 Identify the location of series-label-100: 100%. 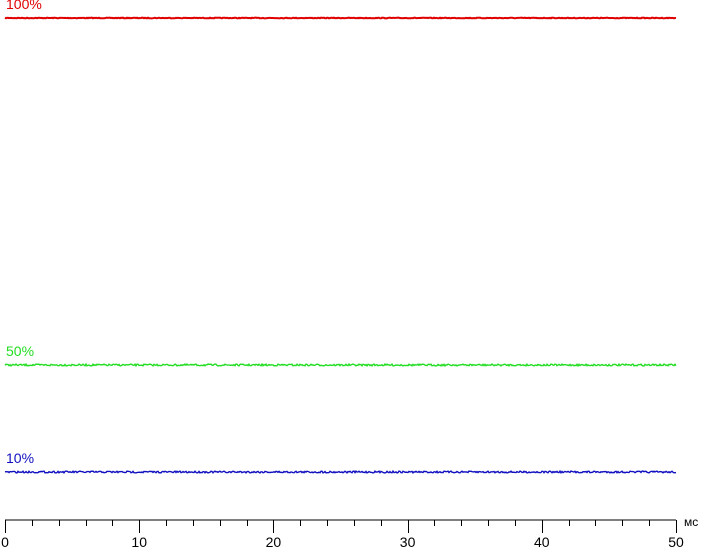
(24, 6).